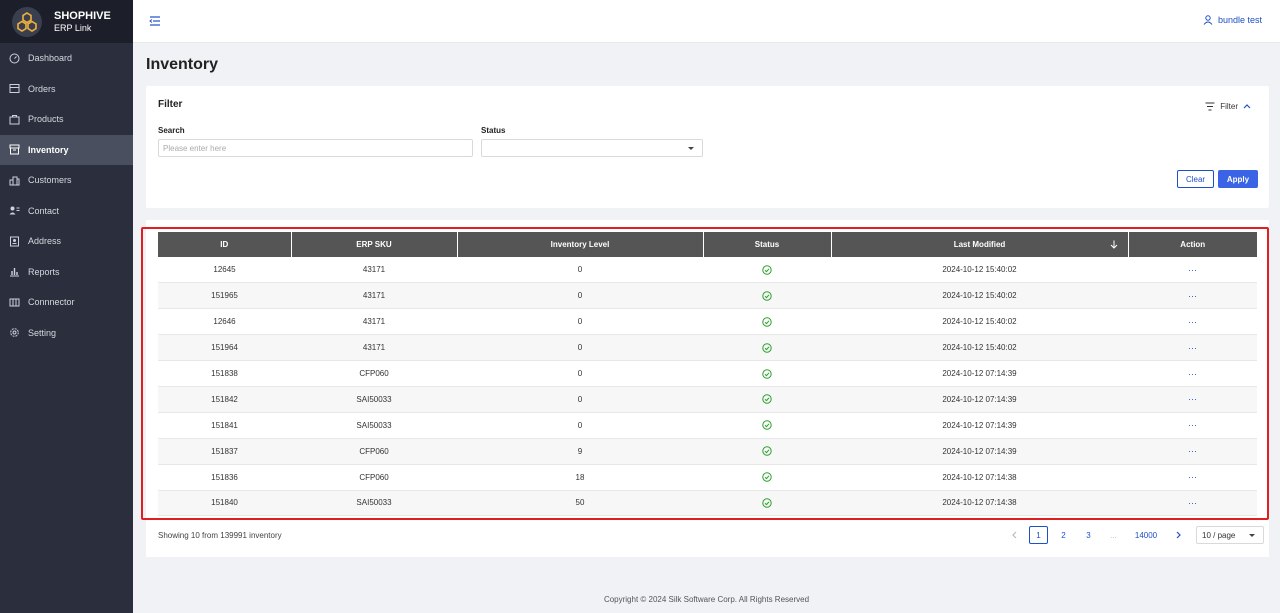  I want to click on column-header-inventory-level: Inventory Level, so click(580, 244).